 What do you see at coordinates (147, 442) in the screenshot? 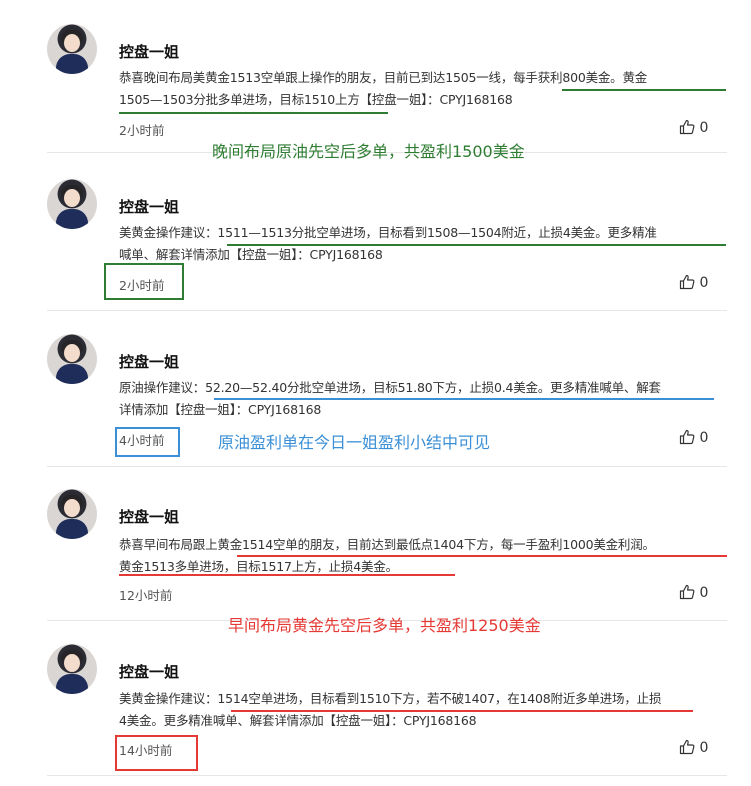
I see `blue-box` at bounding box center [147, 442].